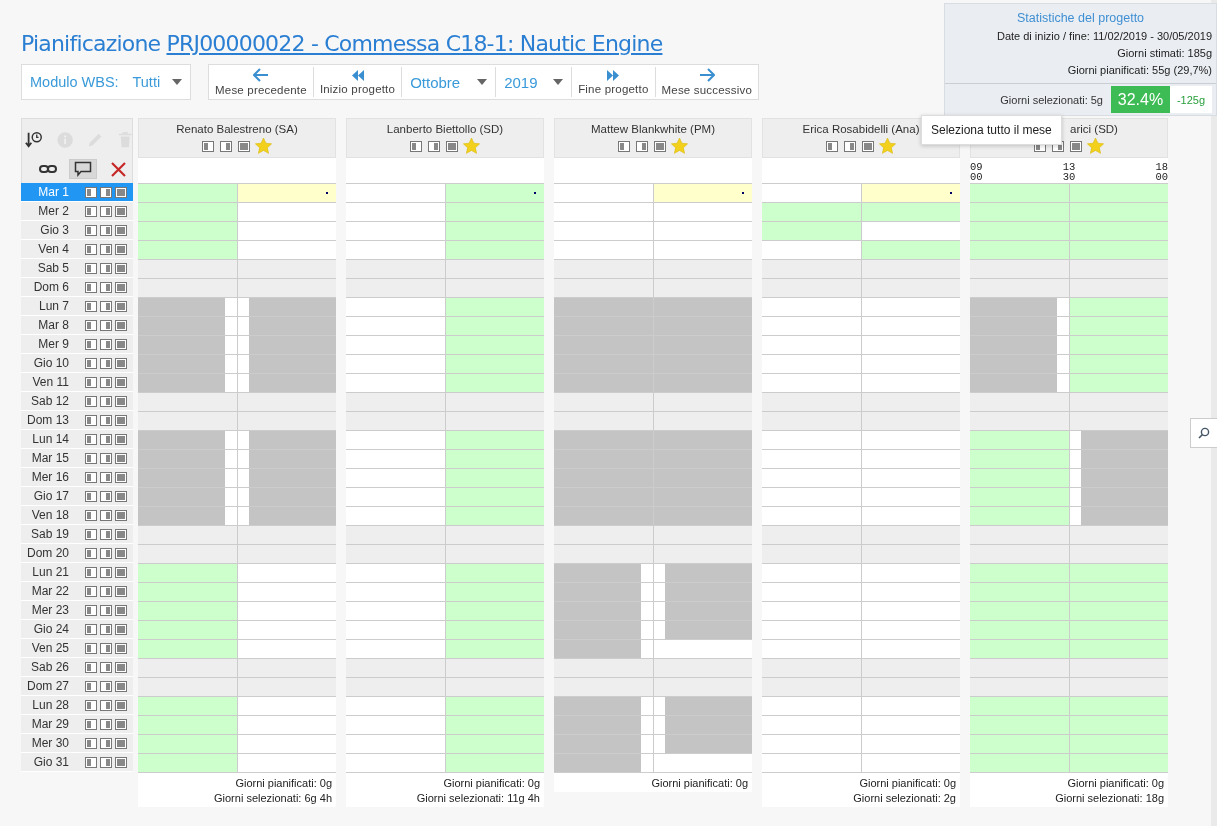 The image size is (1217, 826). What do you see at coordinates (1095, 146) in the screenshot?
I see `star-icon` at bounding box center [1095, 146].